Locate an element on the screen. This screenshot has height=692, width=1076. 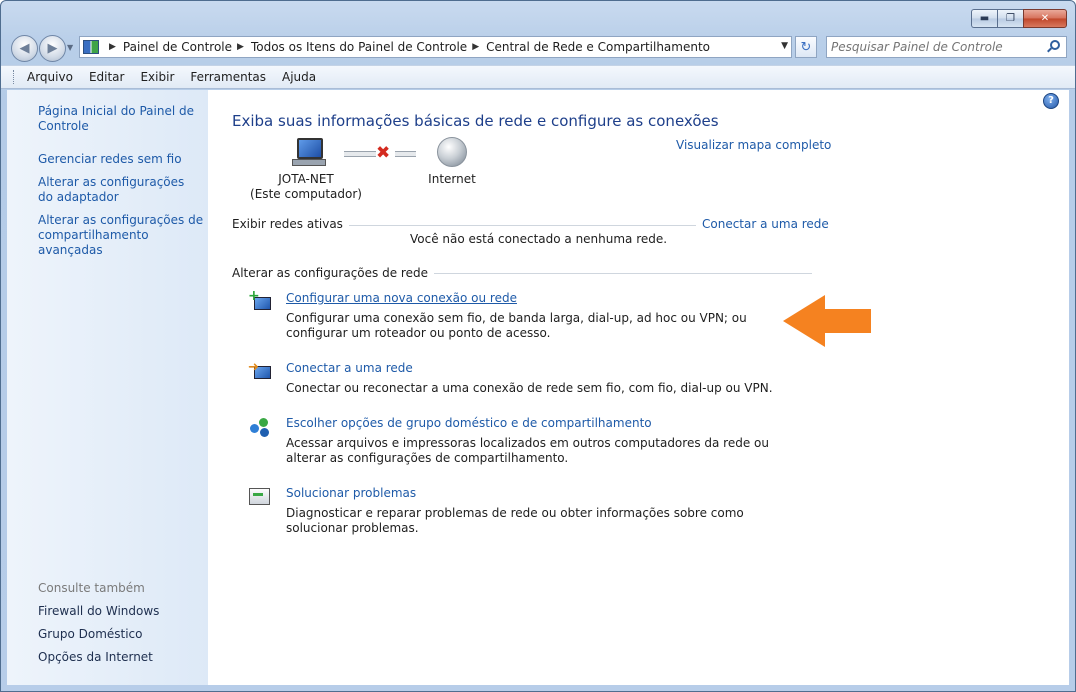
connect-network-icon: ➜ is located at coordinates (260, 372).